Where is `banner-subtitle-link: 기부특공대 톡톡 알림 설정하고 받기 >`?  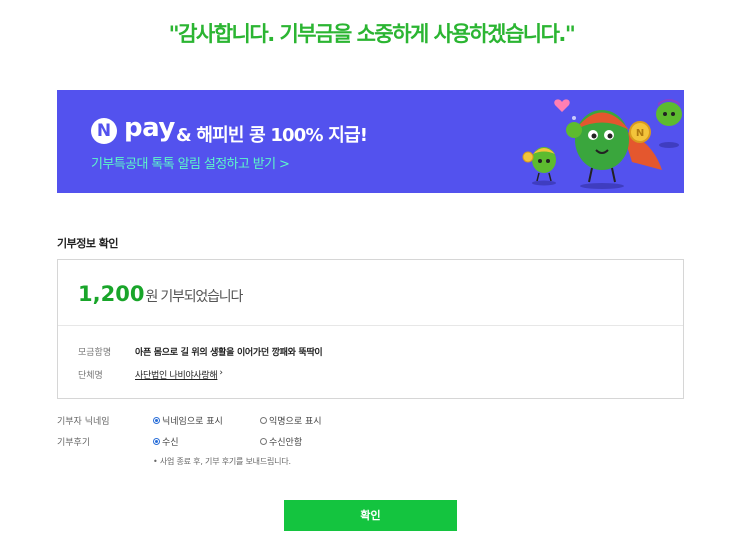
banner-subtitle-link: 기부특공대 톡톡 알림 설정하고 받기 > is located at coordinates (190, 162).